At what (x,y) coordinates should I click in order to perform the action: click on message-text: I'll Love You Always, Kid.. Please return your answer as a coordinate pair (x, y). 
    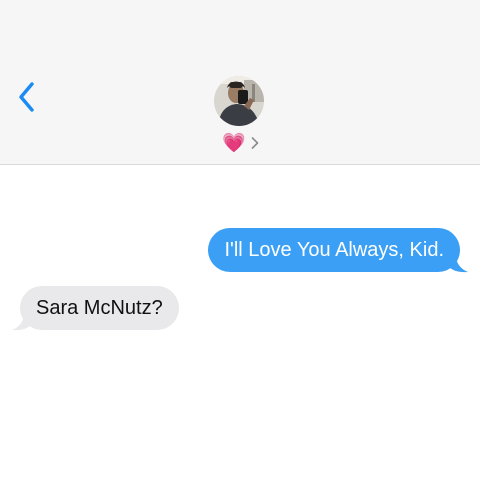
    Looking at the image, I should click on (334, 250).